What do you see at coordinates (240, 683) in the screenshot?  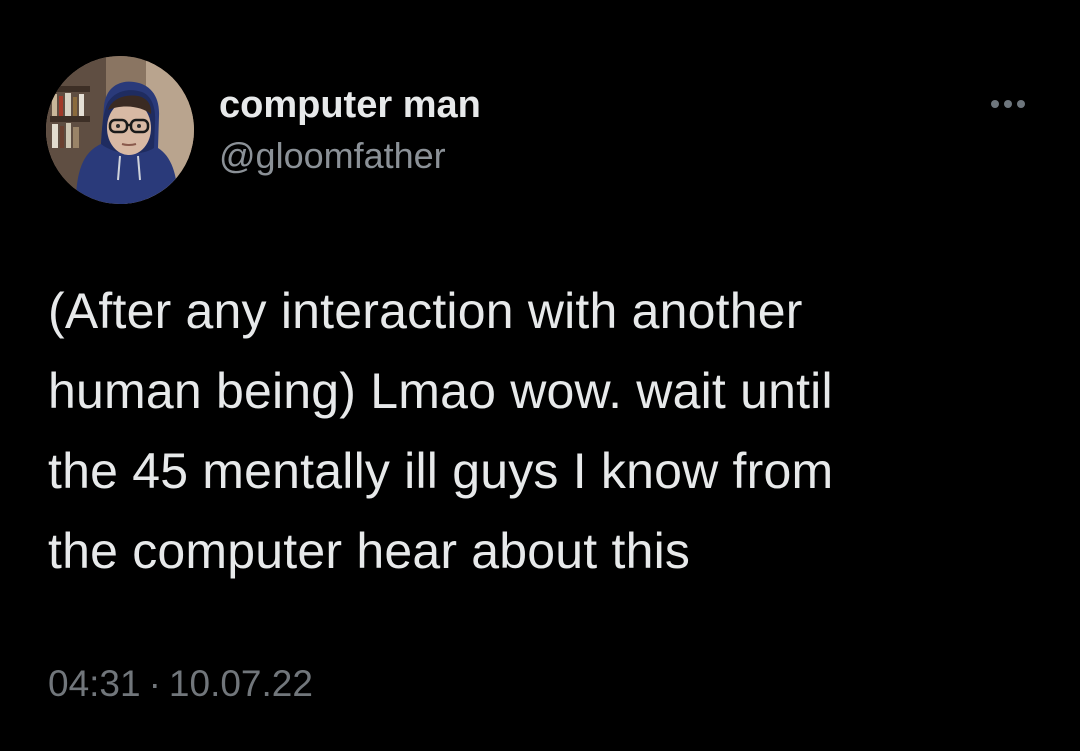 I see `tweet-date: 10.07.22` at bounding box center [240, 683].